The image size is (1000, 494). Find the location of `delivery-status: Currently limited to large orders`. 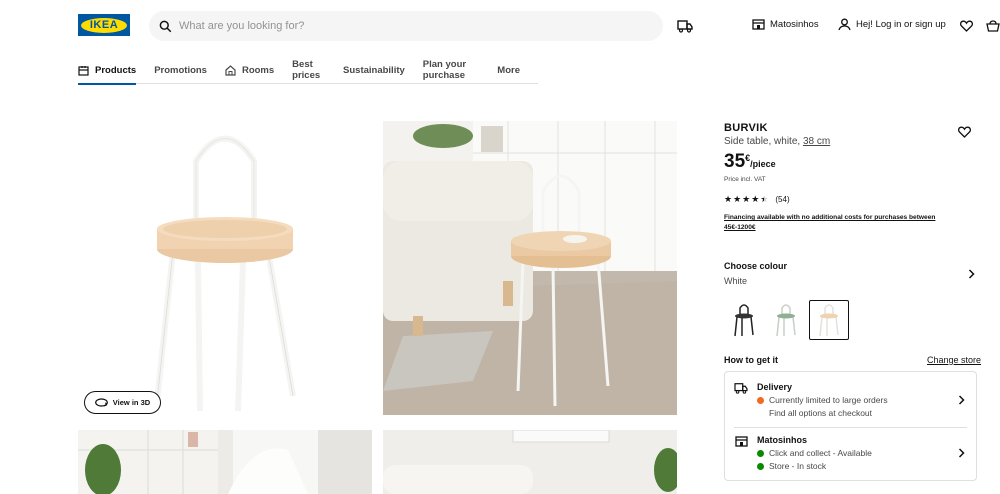

delivery-status: Currently limited to large orders is located at coordinates (822, 400).